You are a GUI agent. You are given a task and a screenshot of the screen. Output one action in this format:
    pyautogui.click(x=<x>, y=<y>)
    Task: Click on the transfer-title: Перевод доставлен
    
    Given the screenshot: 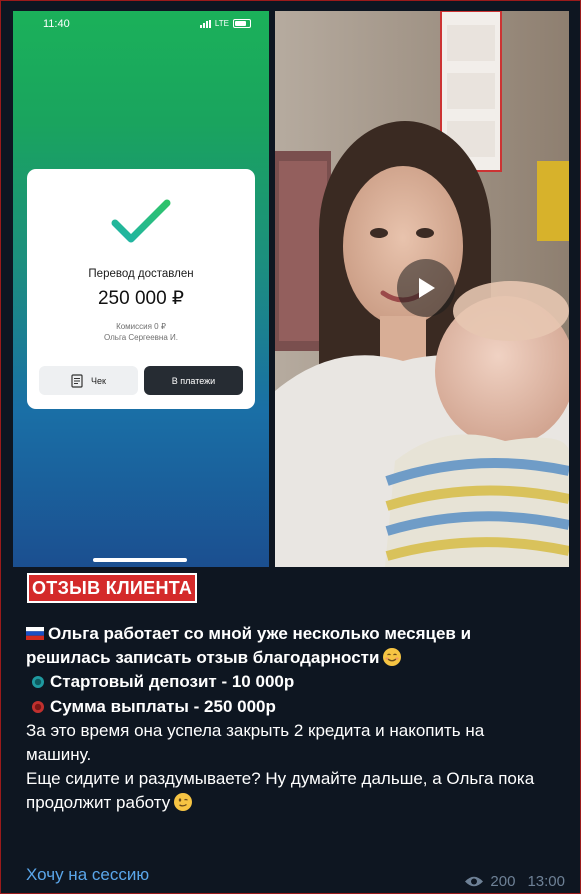 What is the action you would take?
    pyautogui.click(x=141, y=274)
    